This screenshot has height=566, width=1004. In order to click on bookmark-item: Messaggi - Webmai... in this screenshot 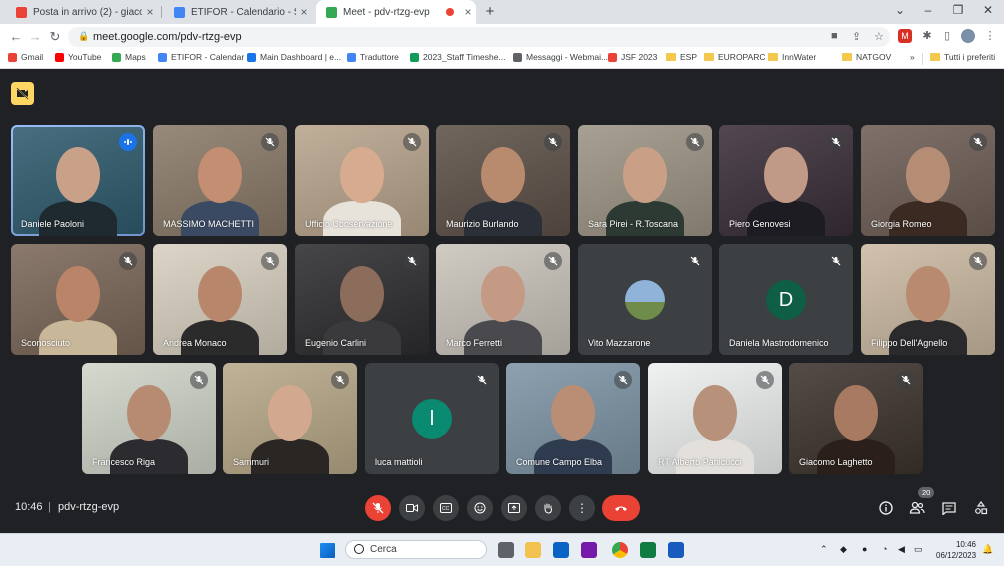, I will do `click(560, 57)`.